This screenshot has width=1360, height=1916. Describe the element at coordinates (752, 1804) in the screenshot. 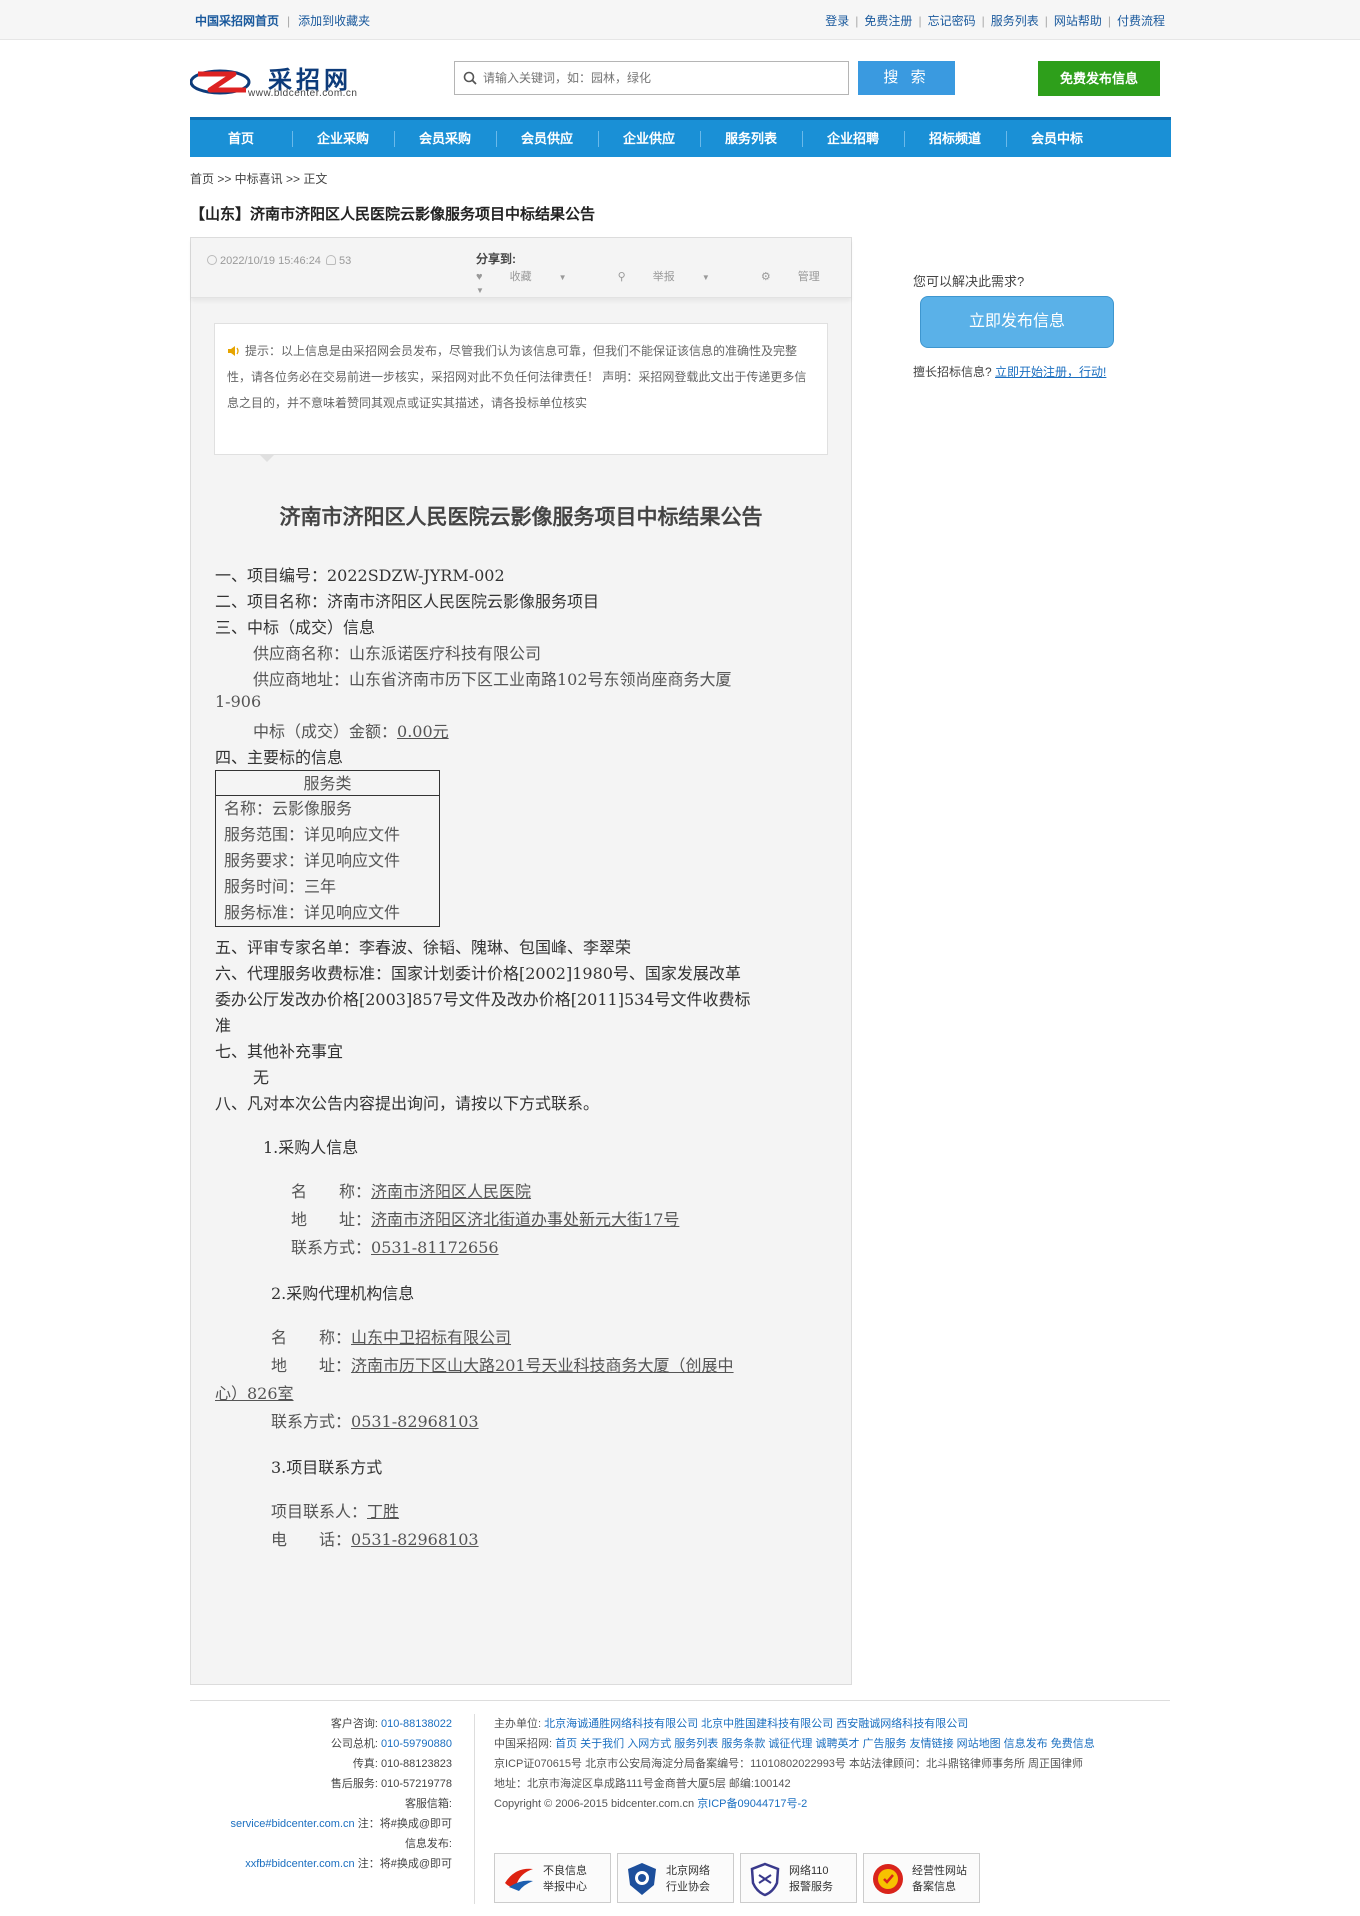

I see `icp-link: 京ICP备09044717号-2` at that location.